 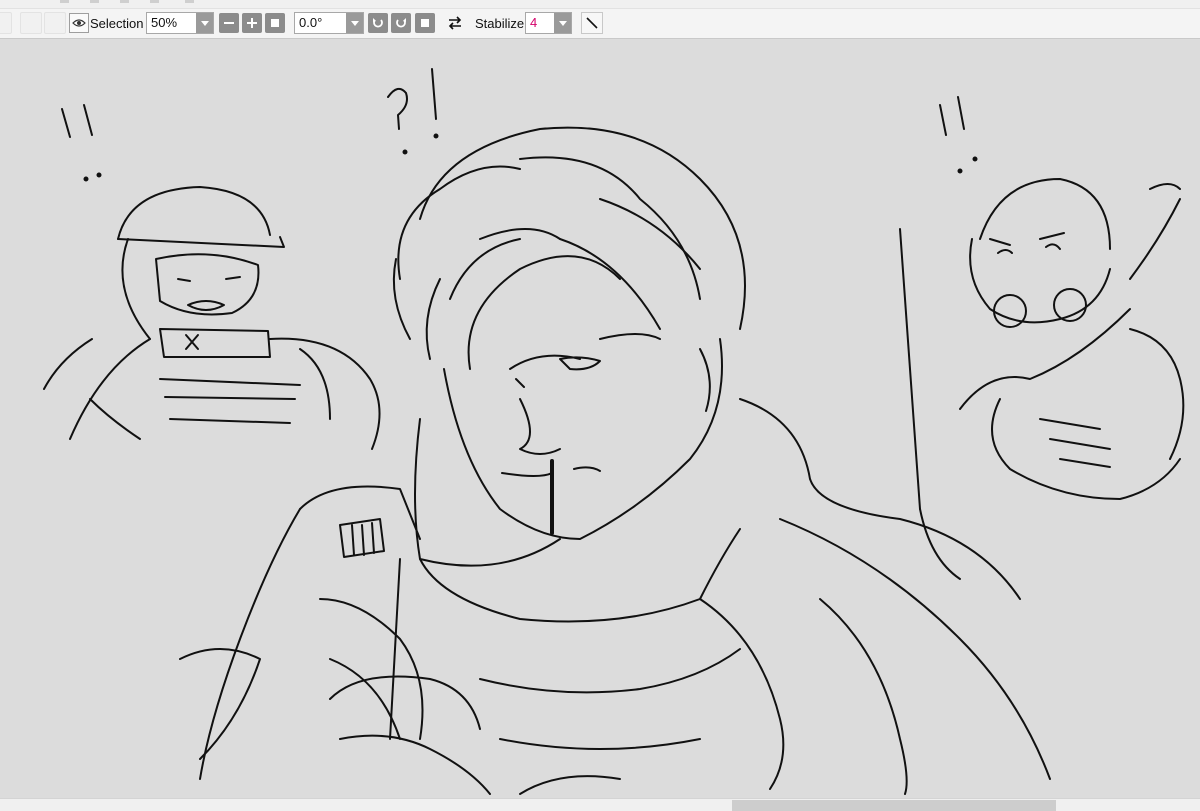 I want to click on diagonal-line-icon, so click(x=592, y=23).